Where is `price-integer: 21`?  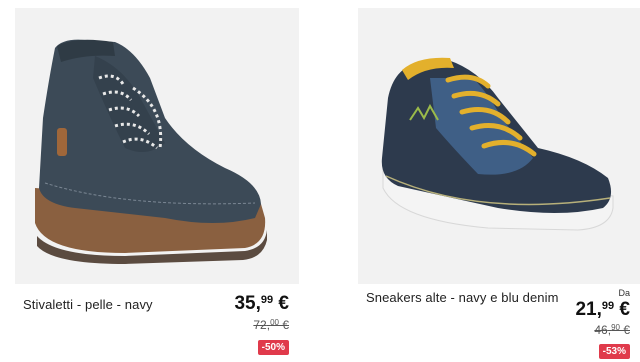
price-integer: 21 is located at coordinates (586, 309).